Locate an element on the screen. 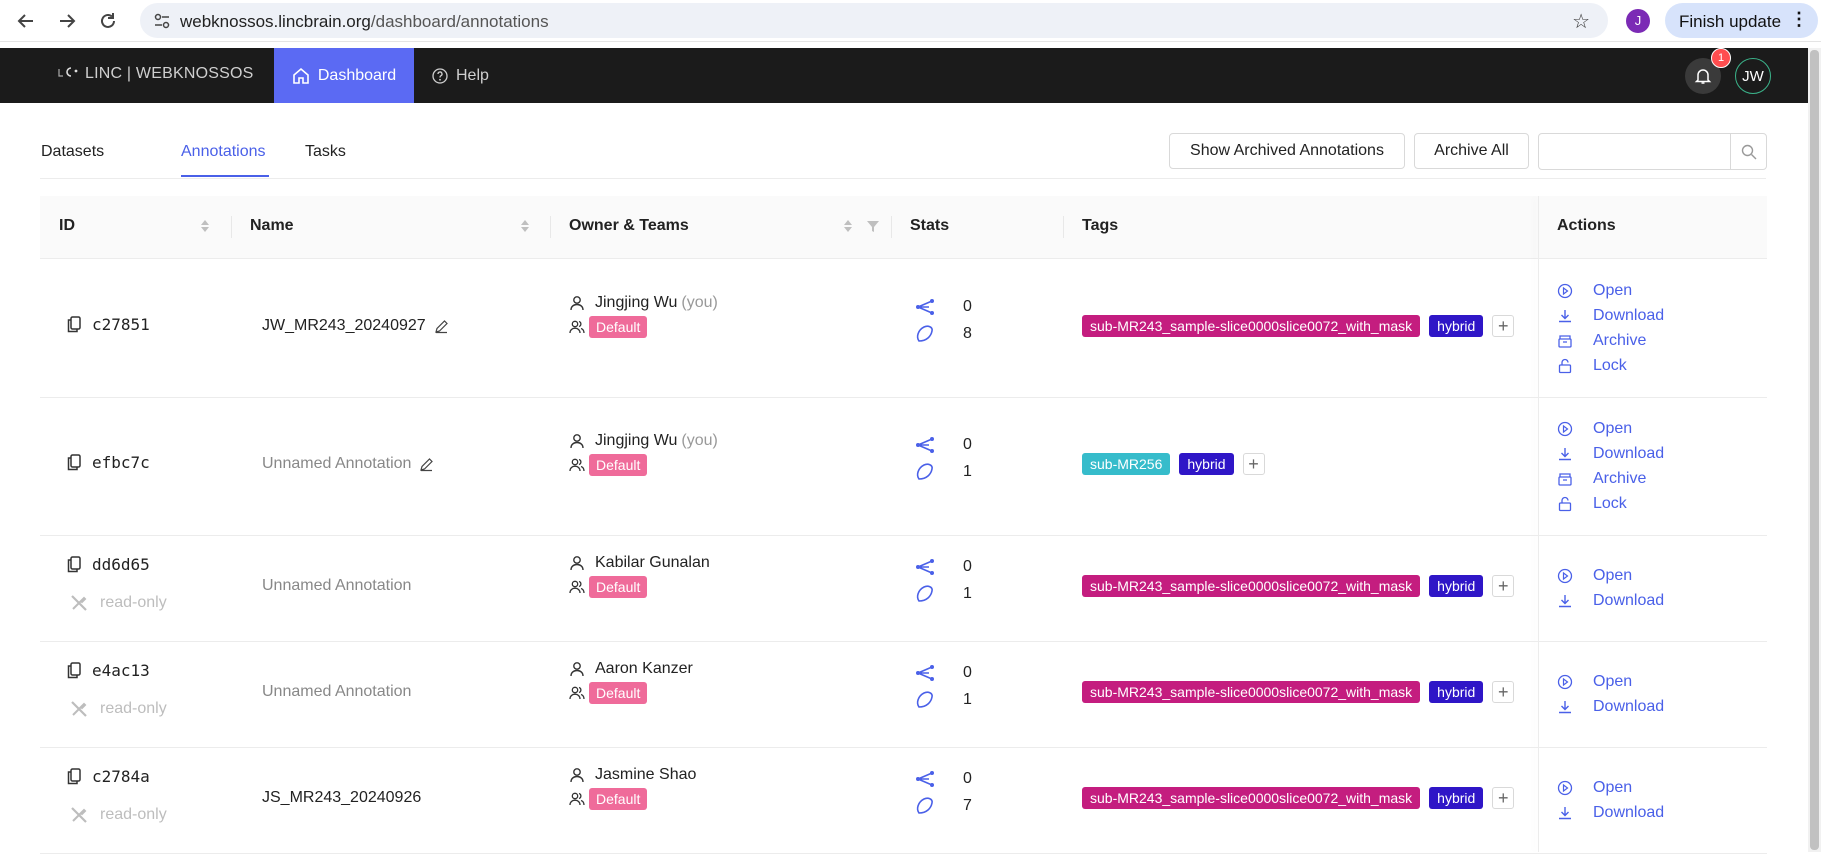 The height and width of the screenshot is (854, 1821). back-button is located at coordinates (26, 21).